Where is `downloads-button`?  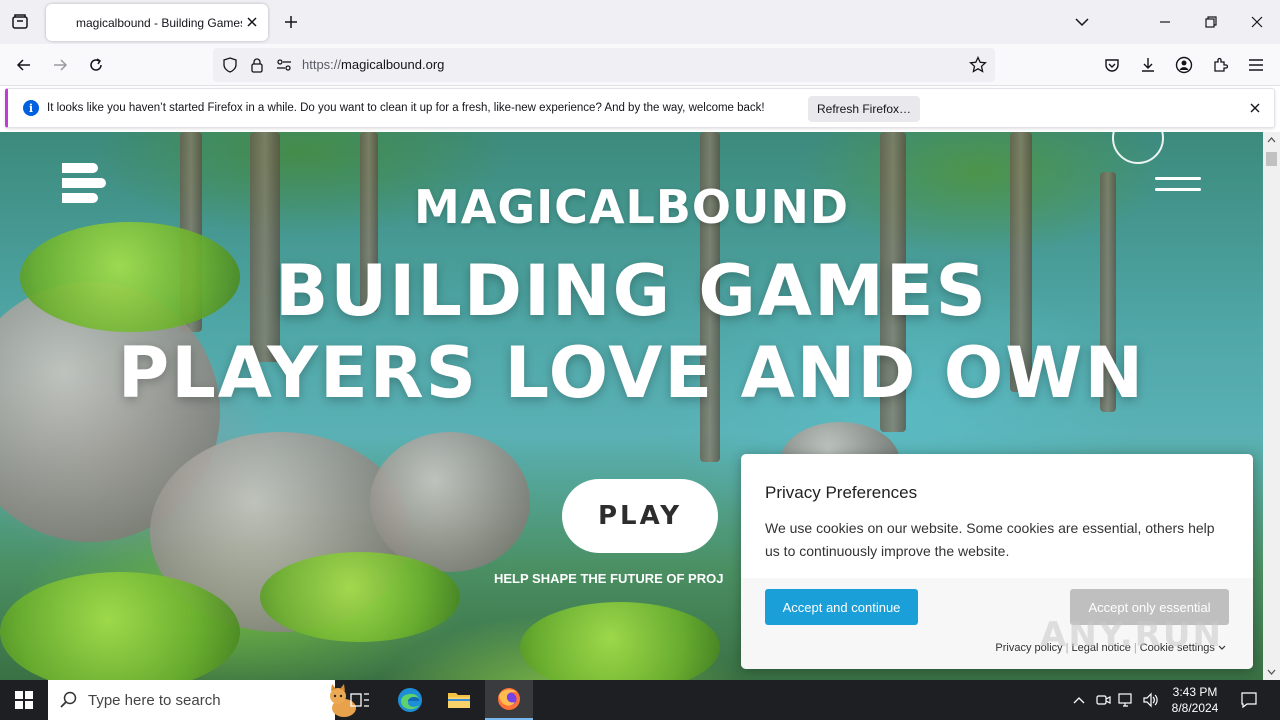 downloads-button is located at coordinates (1148, 65).